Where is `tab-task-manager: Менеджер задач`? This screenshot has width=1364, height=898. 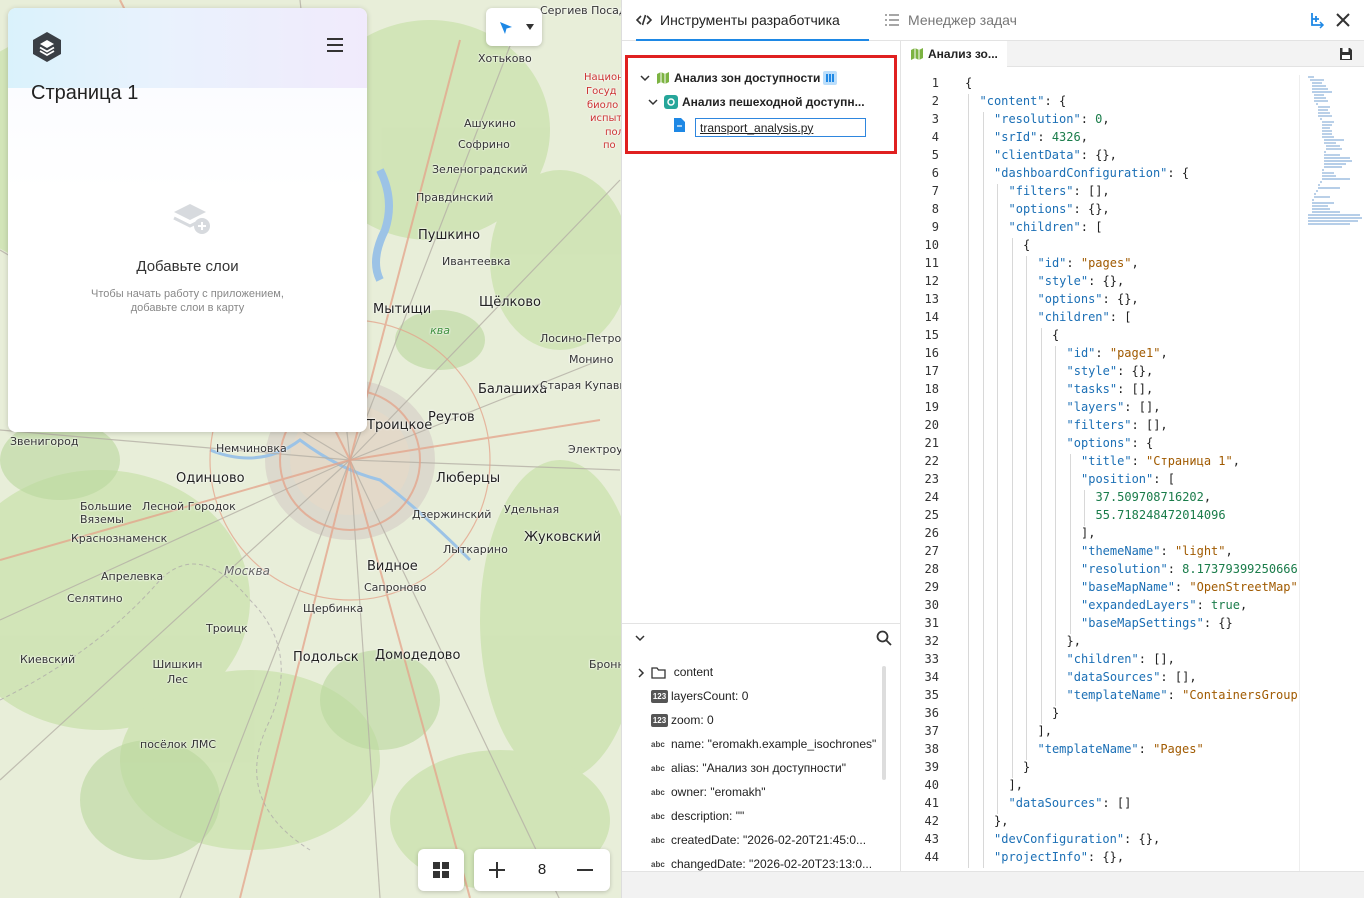 tab-task-manager: Менеджер задач is located at coordinates (964, 20).